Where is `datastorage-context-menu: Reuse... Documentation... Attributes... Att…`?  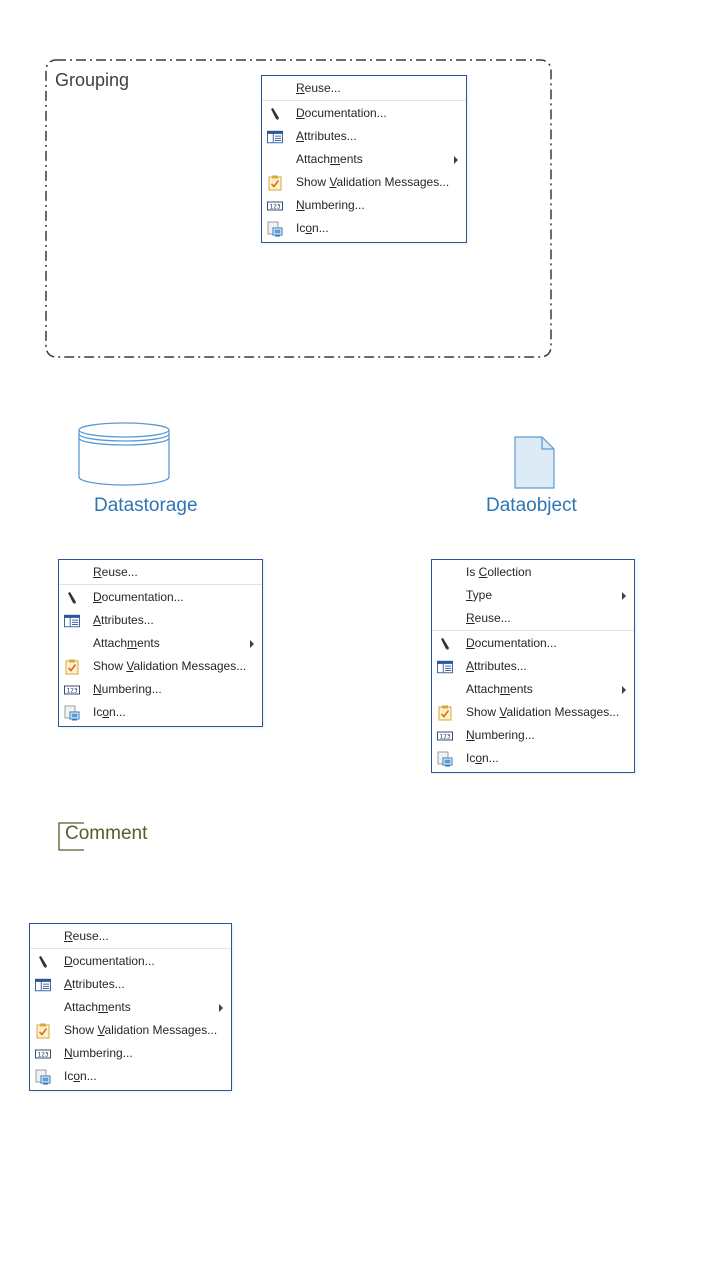 datastorage-context-menu: Reuse... Documentation... Attributes... Att… is located at coordinates (160, 643).